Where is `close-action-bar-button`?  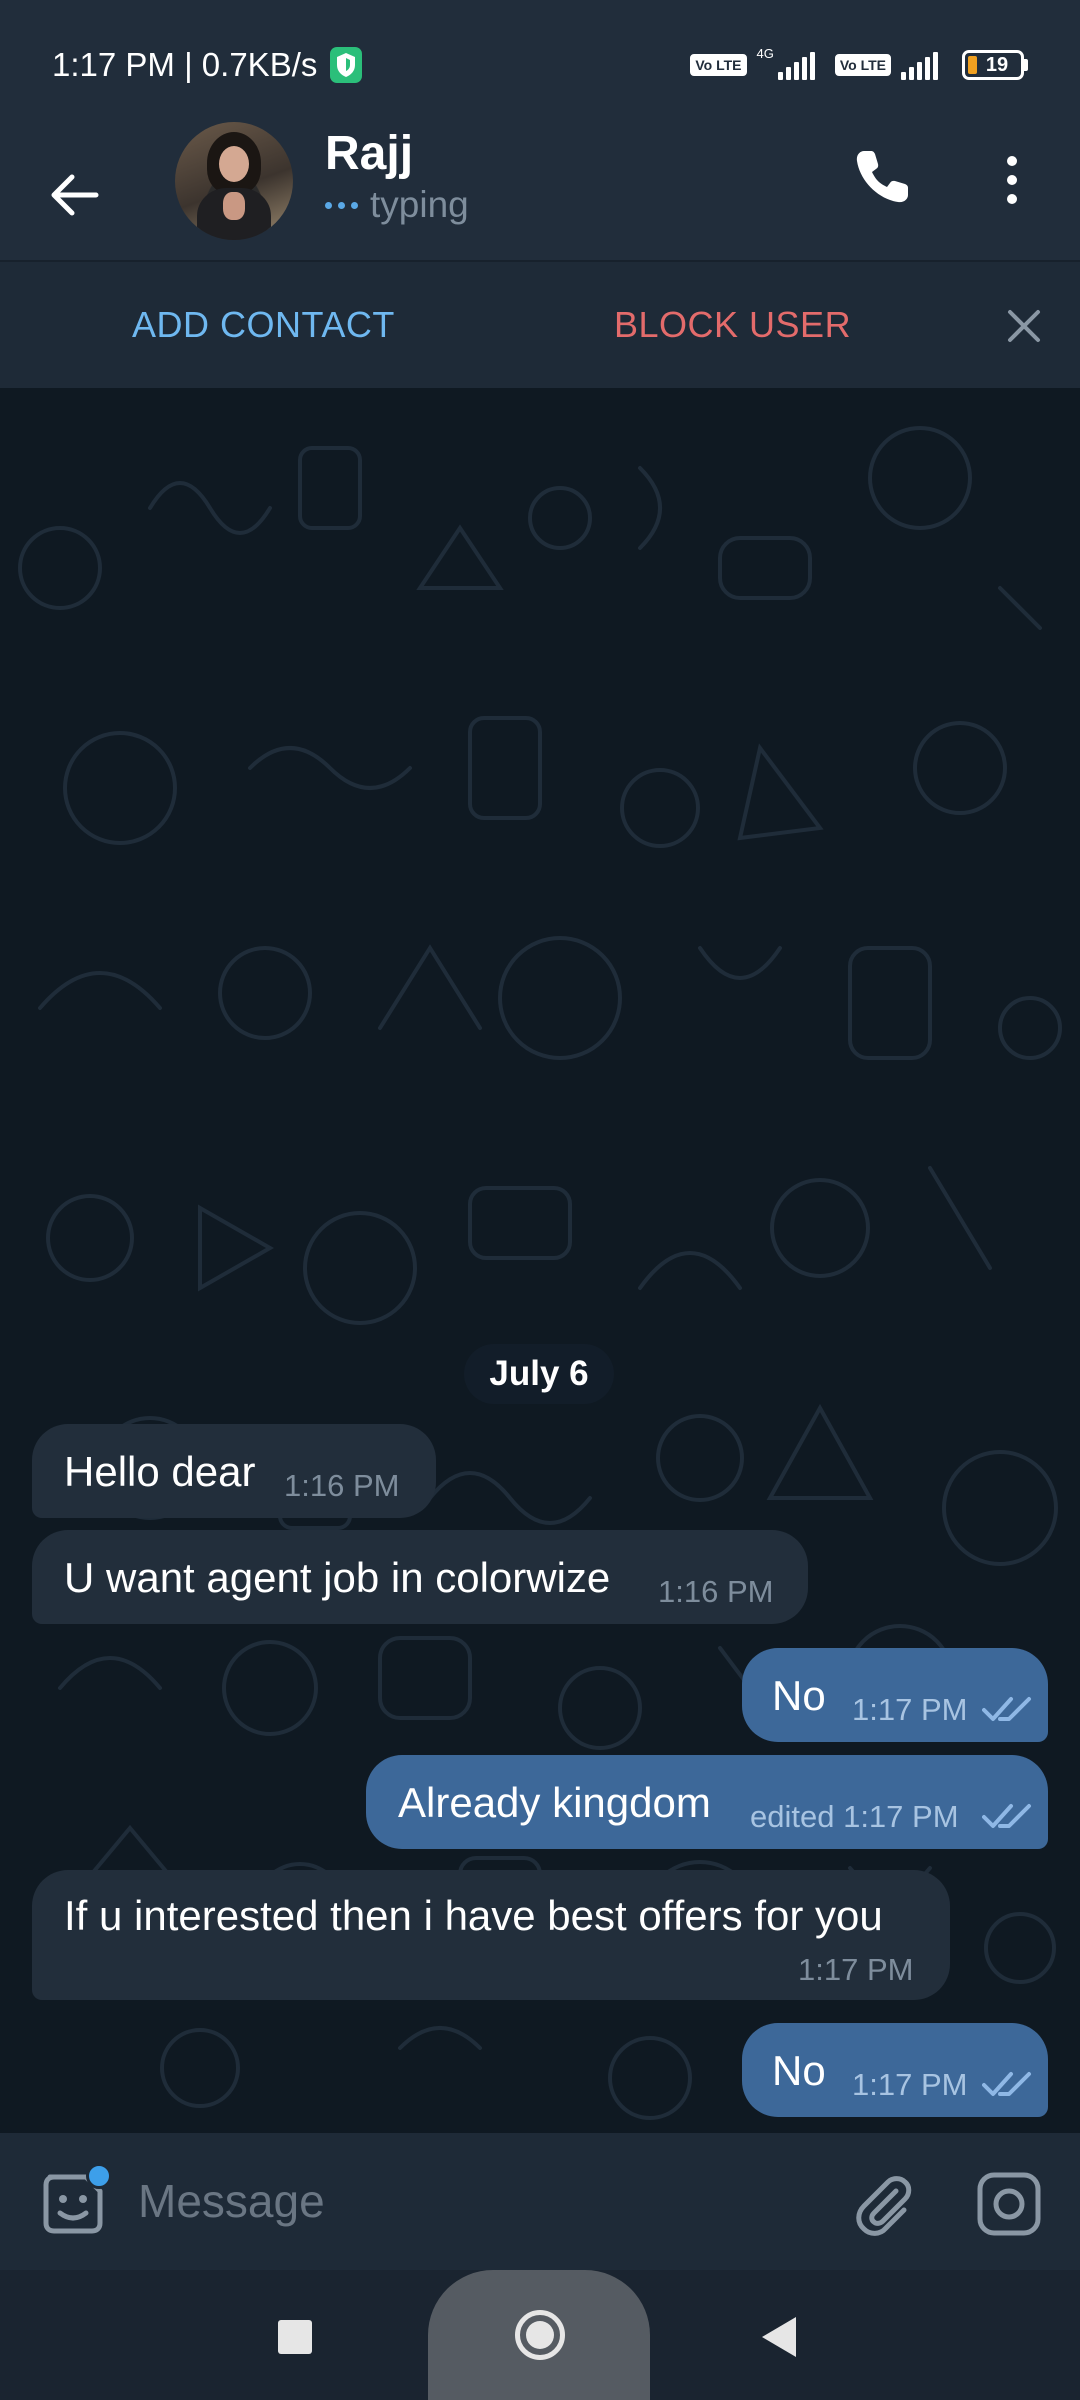 close-action-bar-button is located at coordinates (1024, 326).